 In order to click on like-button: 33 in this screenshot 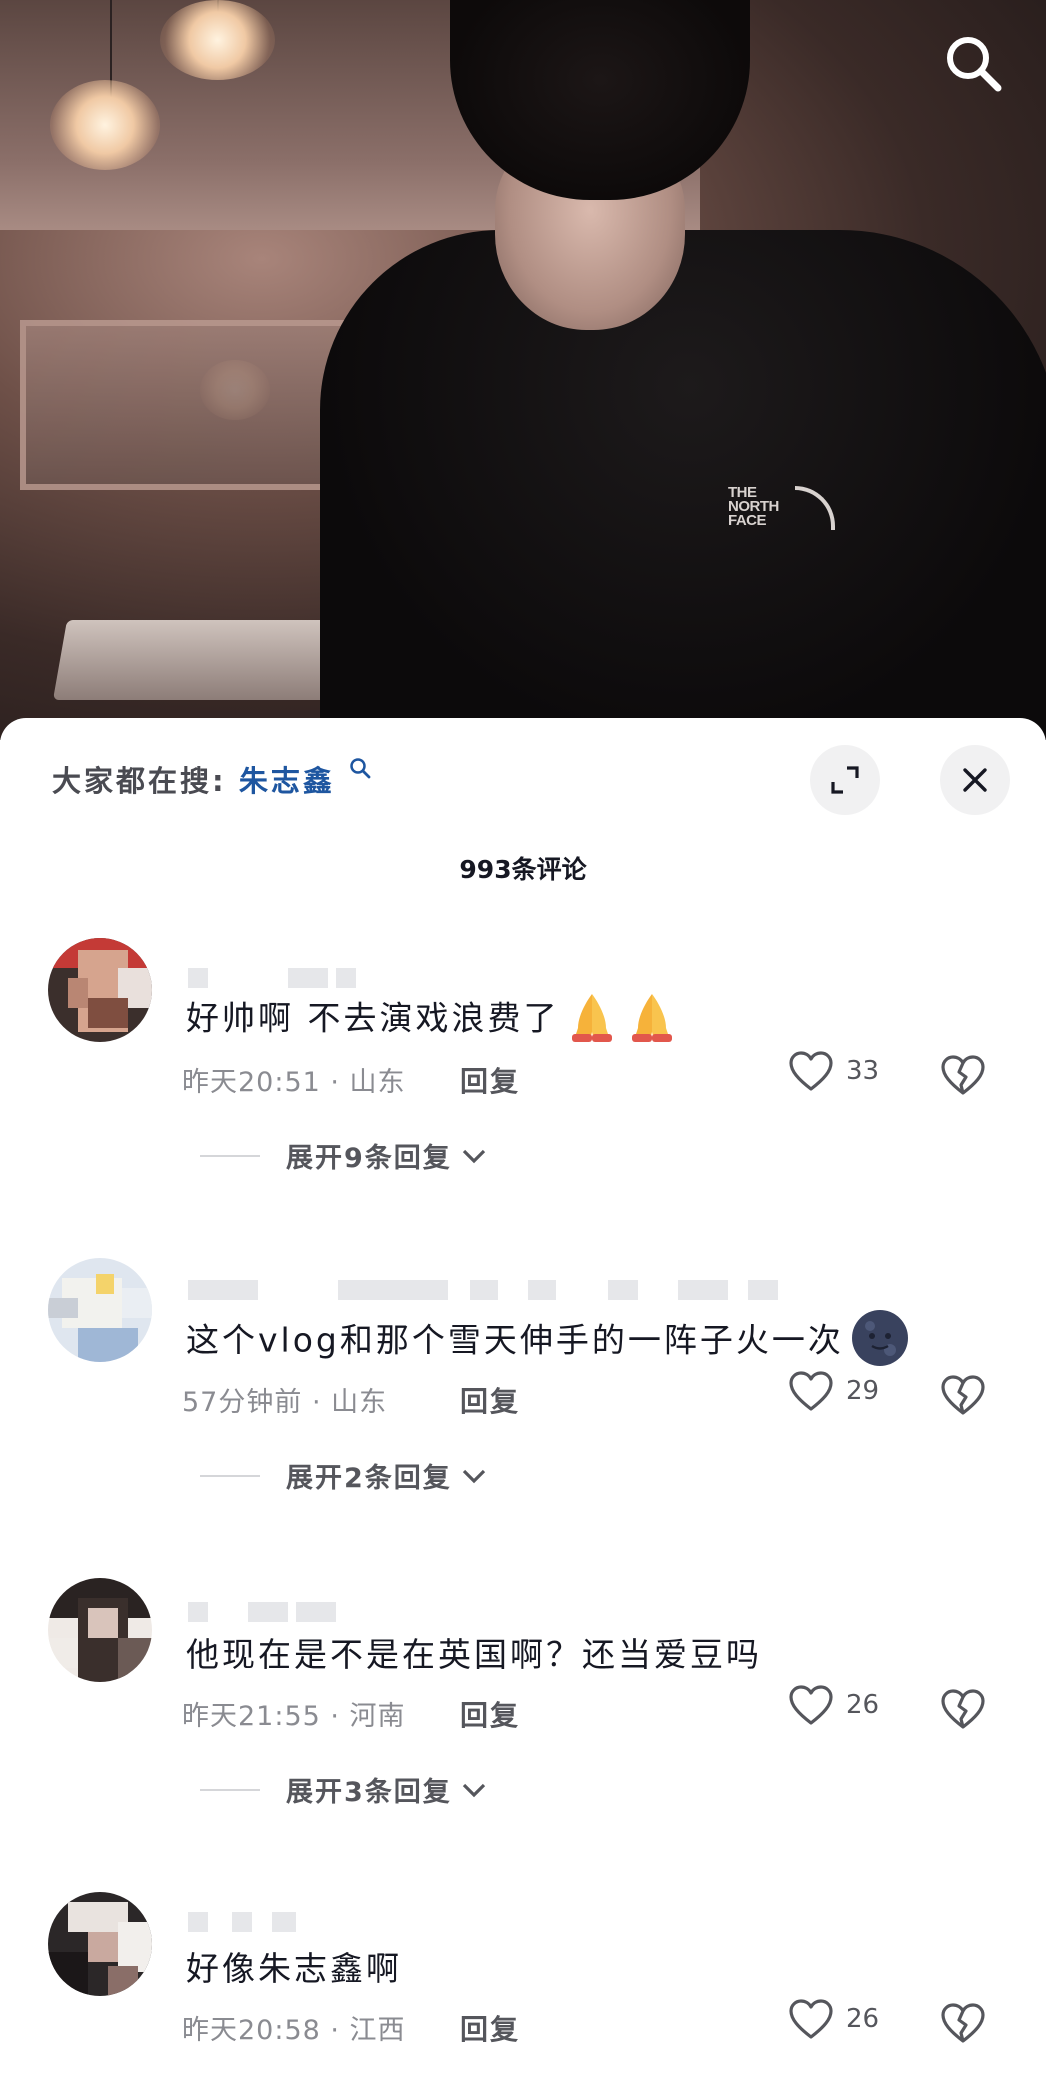, I will do `click(833, 1071)`.